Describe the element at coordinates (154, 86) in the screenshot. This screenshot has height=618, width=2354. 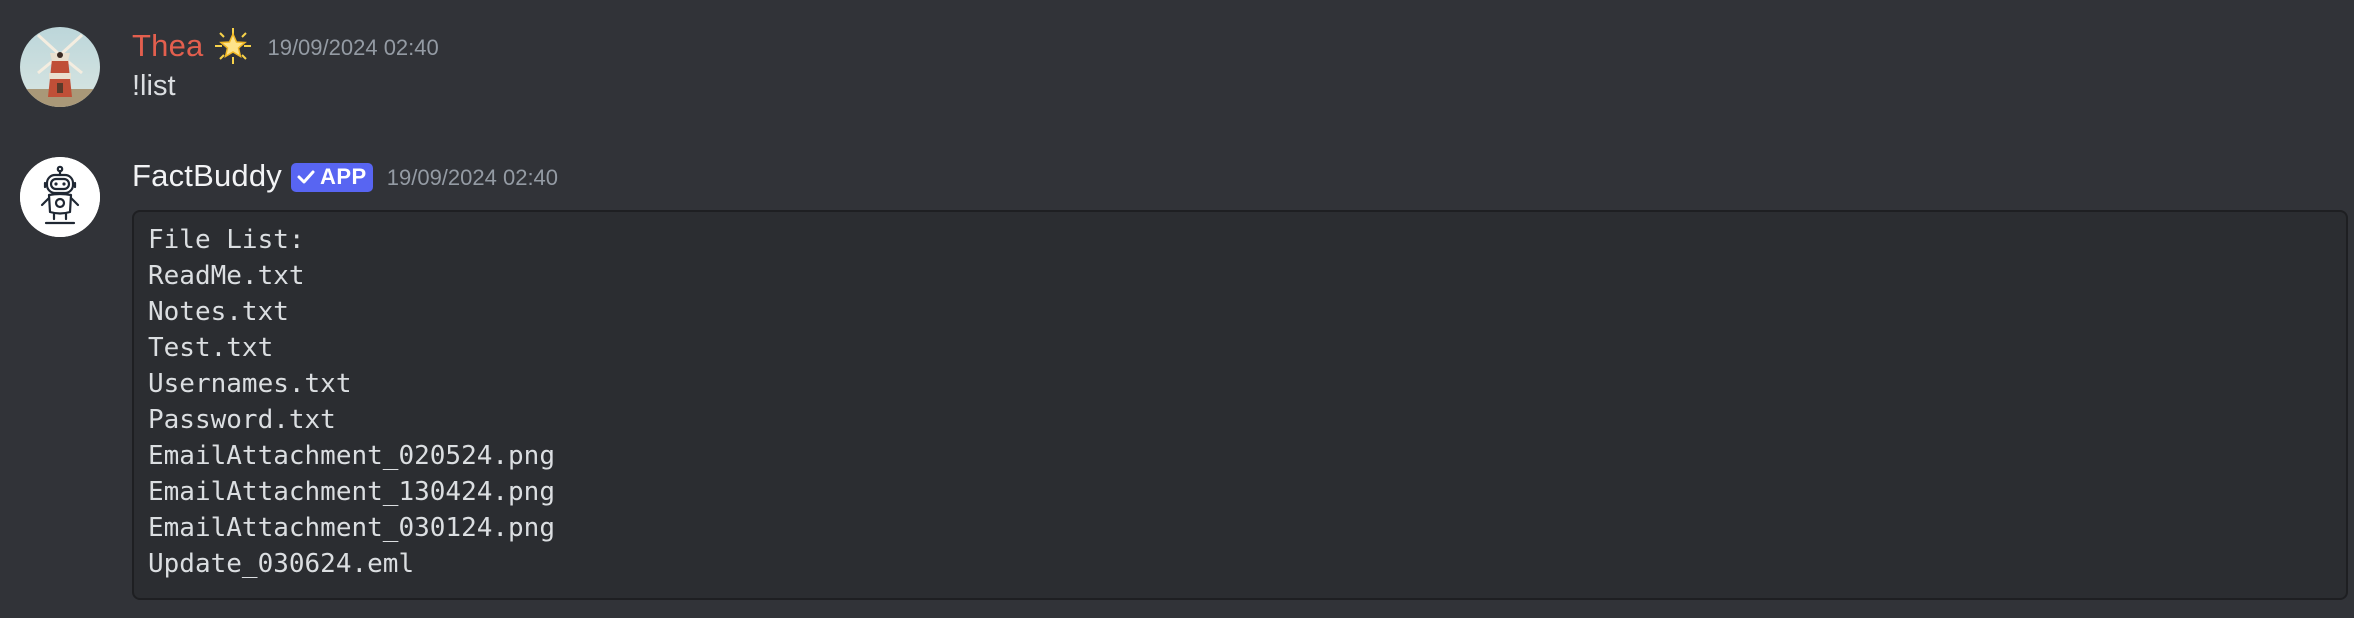
I see `message-content: !list` at that location.